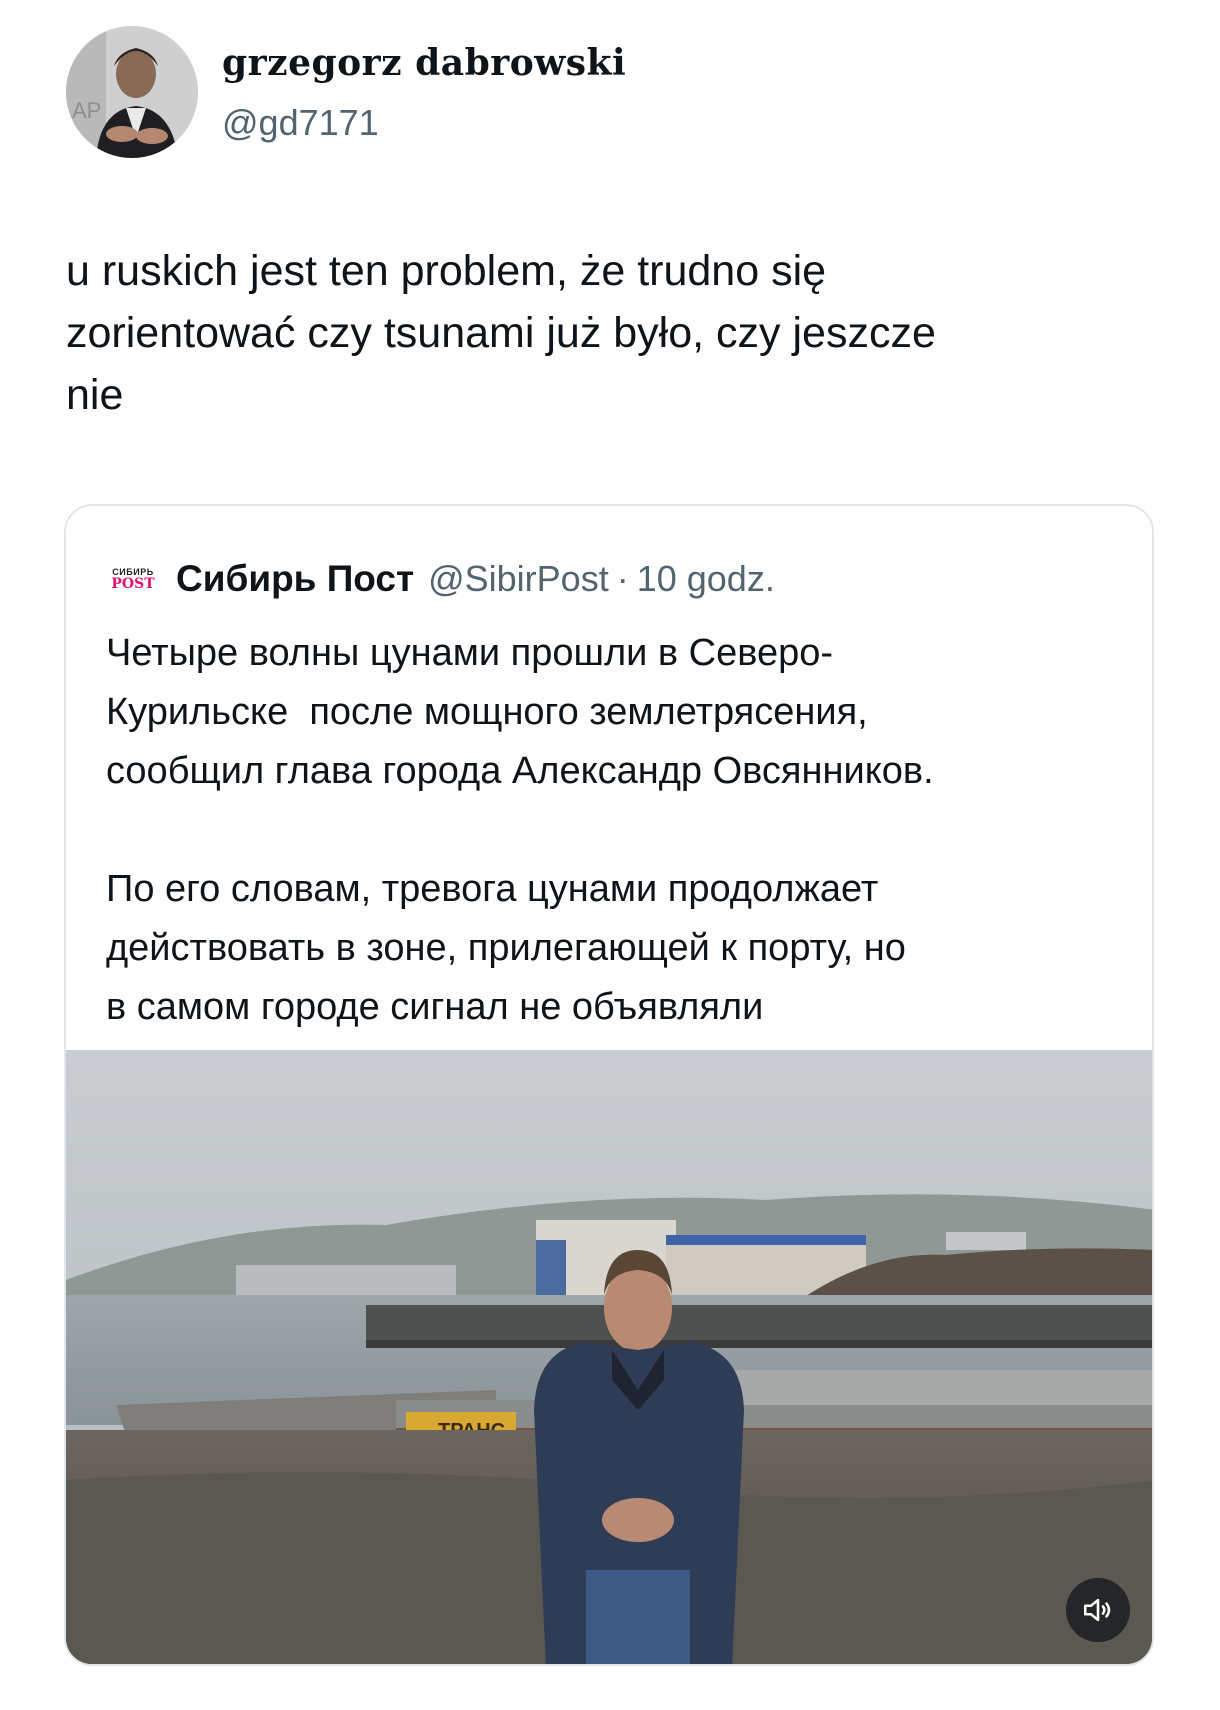 The width and height of the screenshot is (1220, 1710). Describe the element at coordinates (295, 579) in the screenshot. I see `quoted-display-name: Сибирь Пост` at that location.